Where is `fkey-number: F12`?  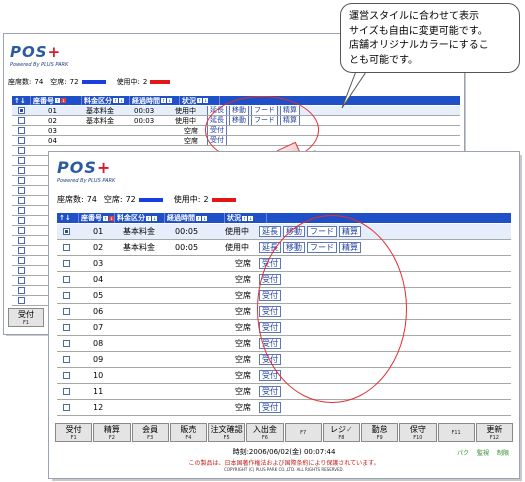 fkey-number: F12 is located at coordinates (494, 438).